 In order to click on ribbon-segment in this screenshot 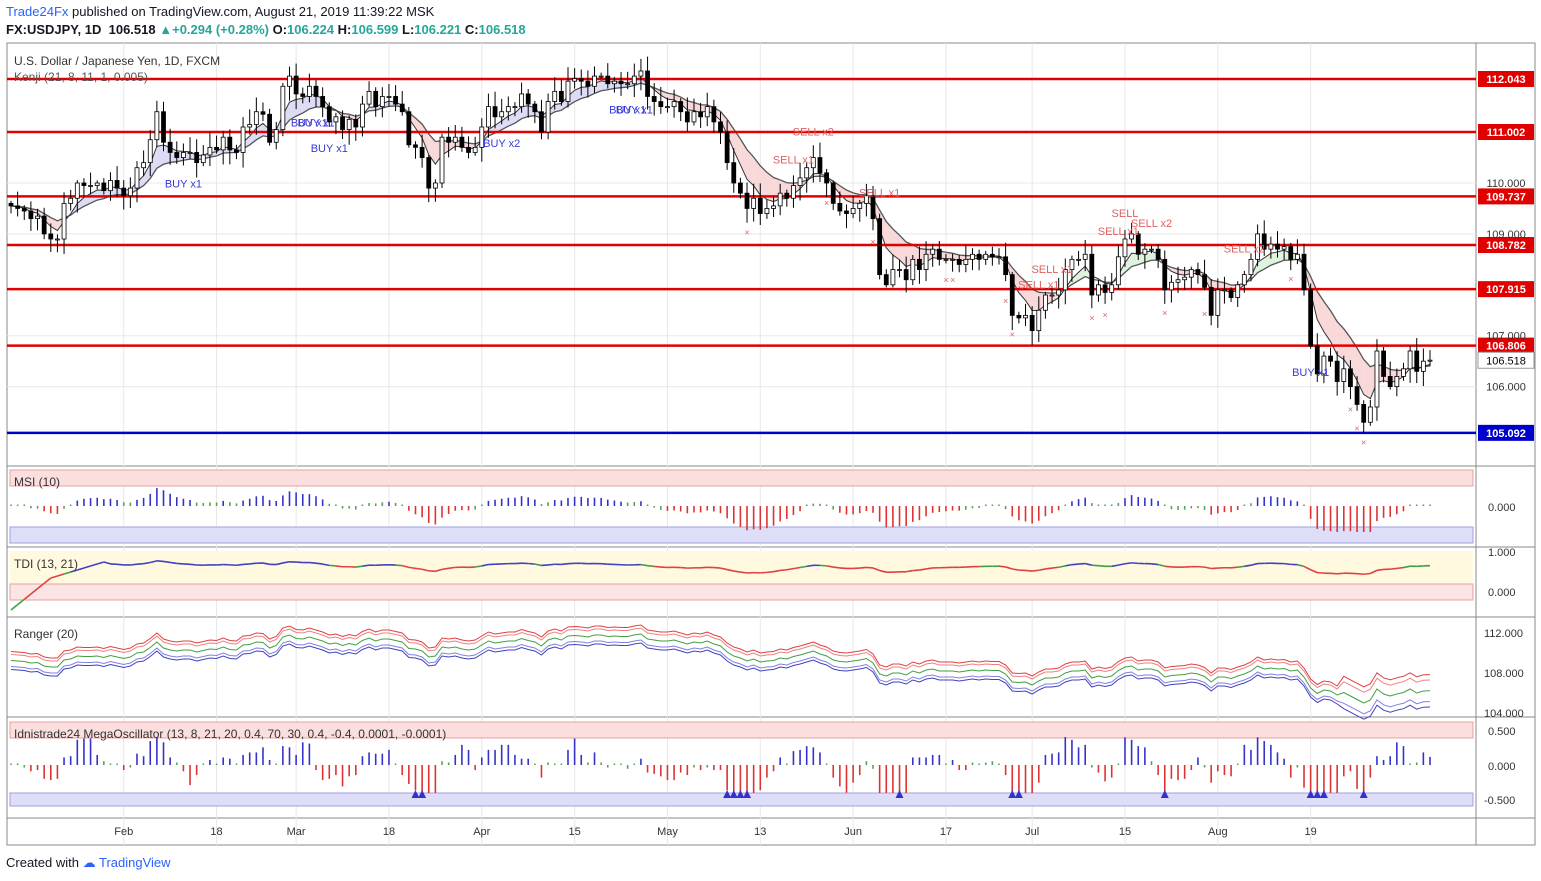, I will do `click(757, 176)`.